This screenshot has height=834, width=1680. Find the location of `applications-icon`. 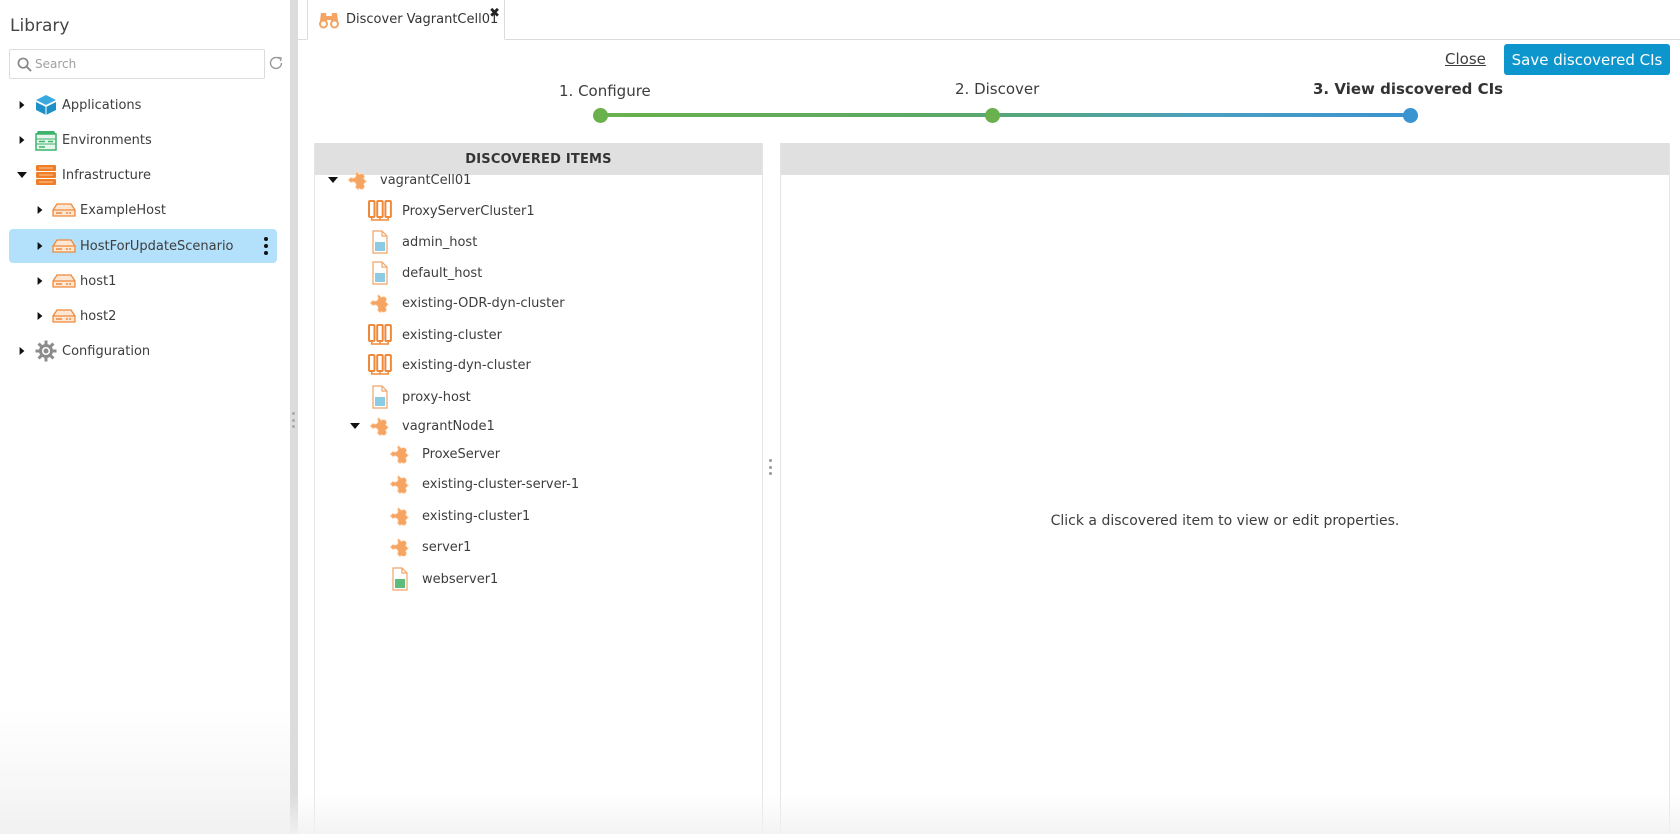

applications-icon is located at coordinates (46, 105).